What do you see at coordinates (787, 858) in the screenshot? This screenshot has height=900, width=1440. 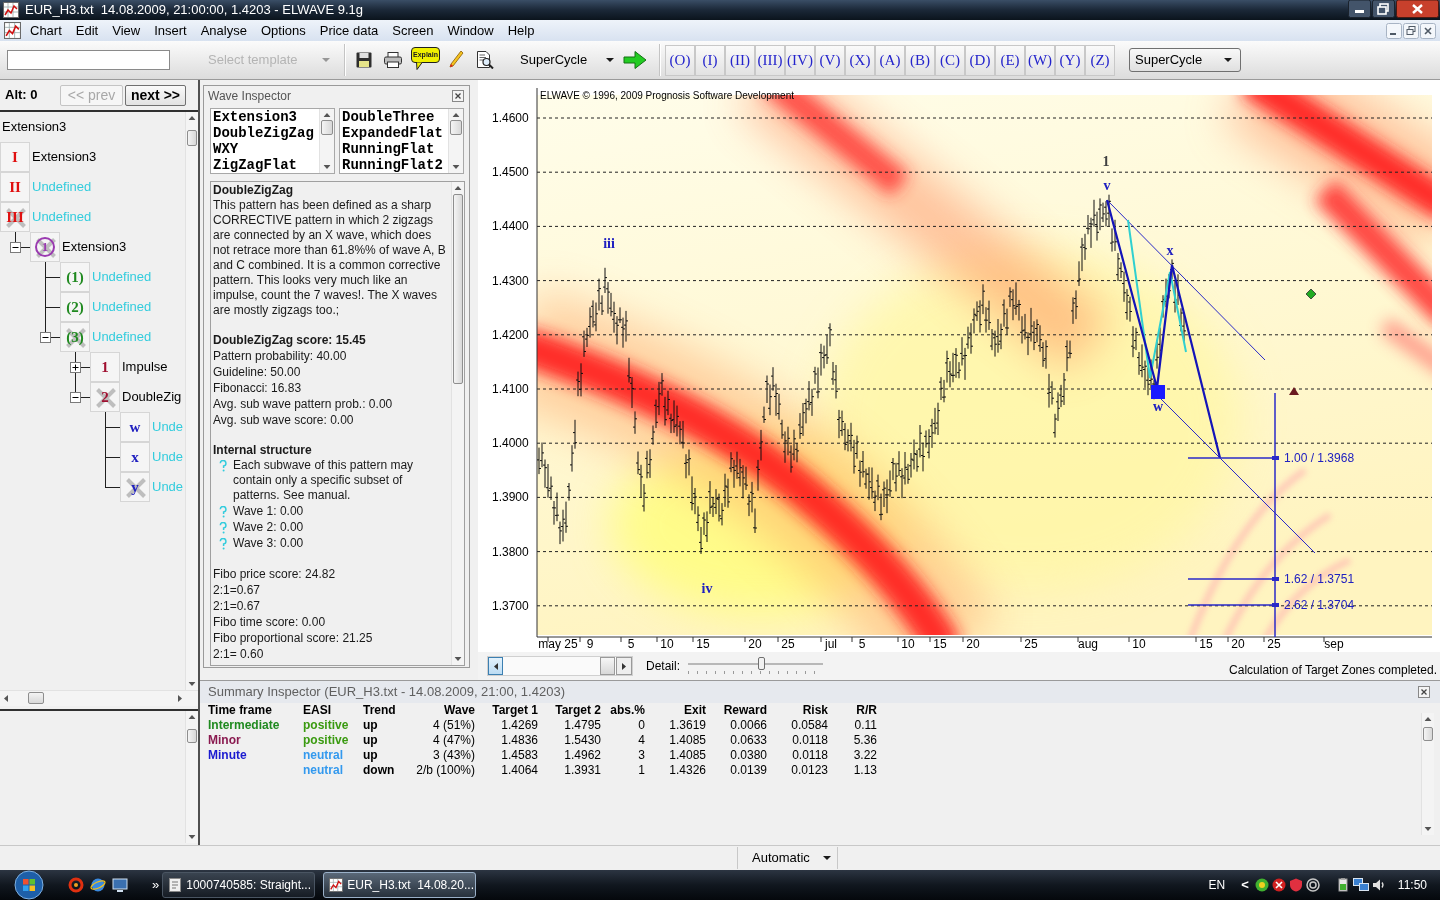 I see `mode-dropdown: Automatic` at bounding box center [787, 858].